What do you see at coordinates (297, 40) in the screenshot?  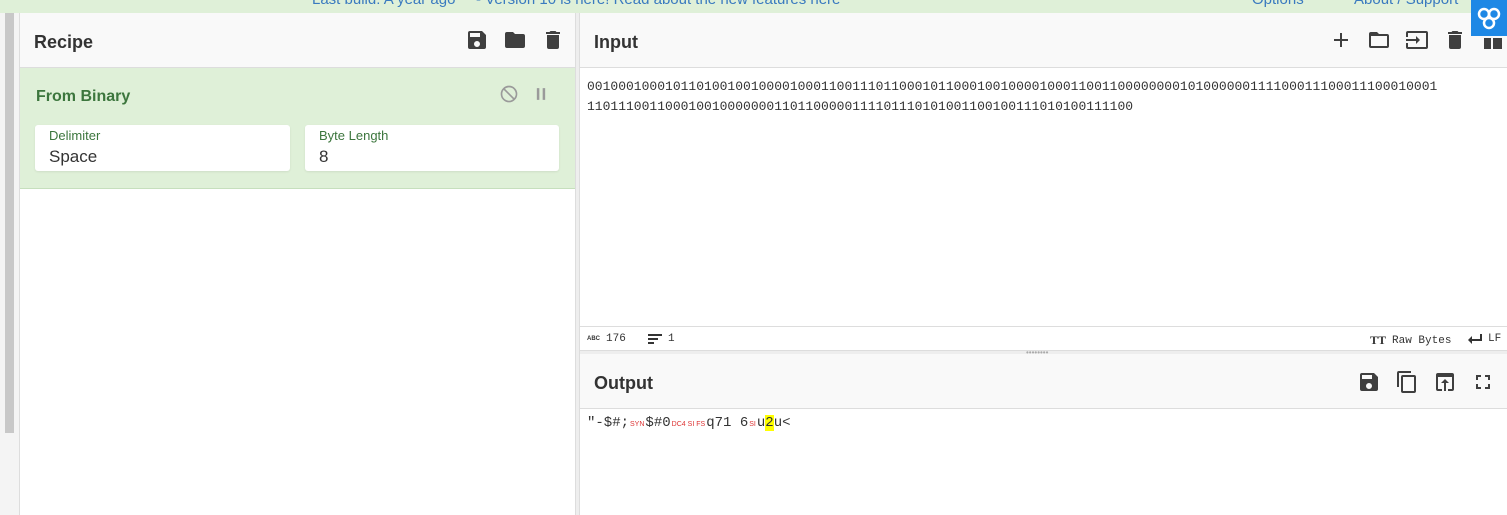 I see `recipe-header: Recipe` at bounding box center [297, 40].